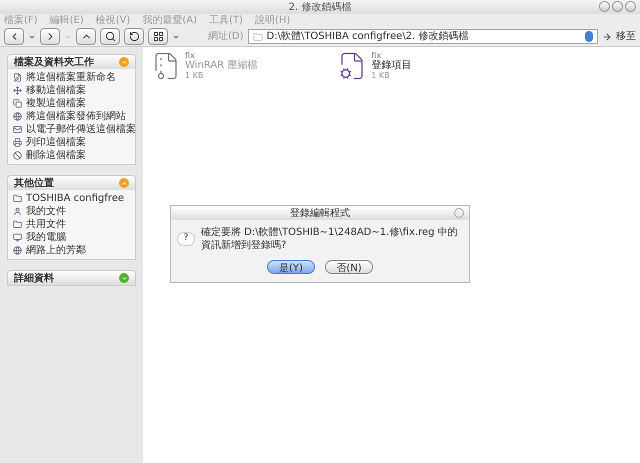  What do you see at coordinates (71, 77) in the screenshot?
I see `task-link: 將這個檔案重新命名` at bounding box center [71, 77].